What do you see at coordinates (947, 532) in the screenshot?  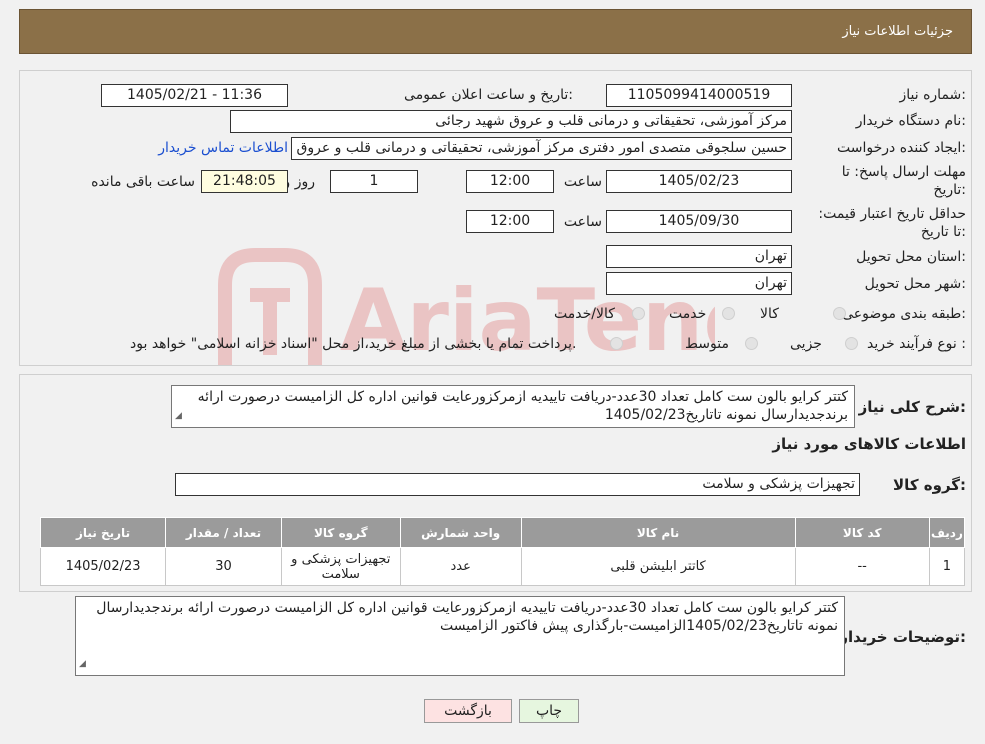 I see `col-header-row-number: ردیف` at bounding box center [947, 532].